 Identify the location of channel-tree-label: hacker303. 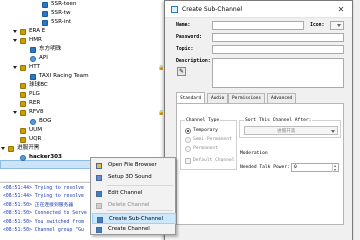
(45, 157).